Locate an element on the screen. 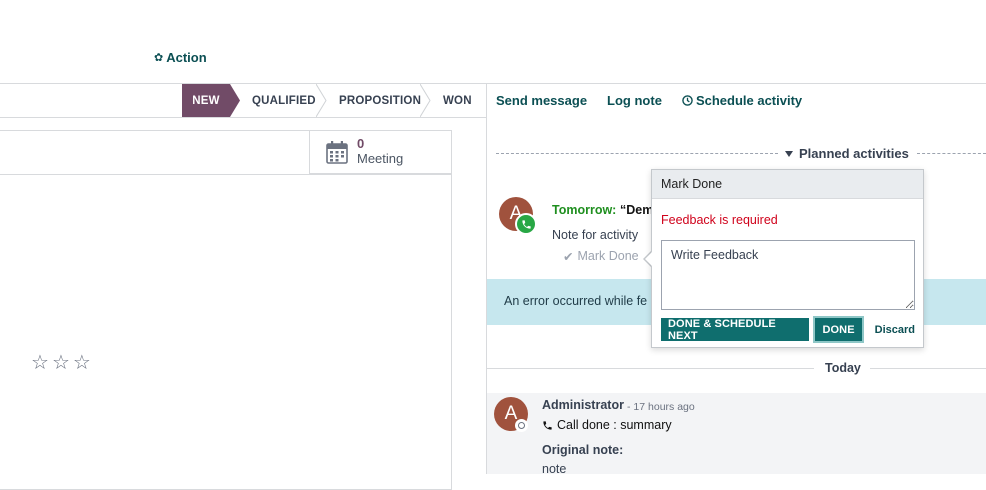 The width and height of the screenshot is (986, 490). mark-done-label: Mark Done is located at coordinates (608, 256).